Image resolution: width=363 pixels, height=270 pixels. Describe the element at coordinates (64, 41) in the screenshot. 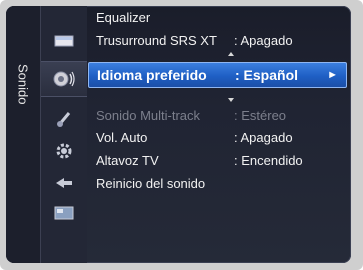

I see `picture-icon` at that location.